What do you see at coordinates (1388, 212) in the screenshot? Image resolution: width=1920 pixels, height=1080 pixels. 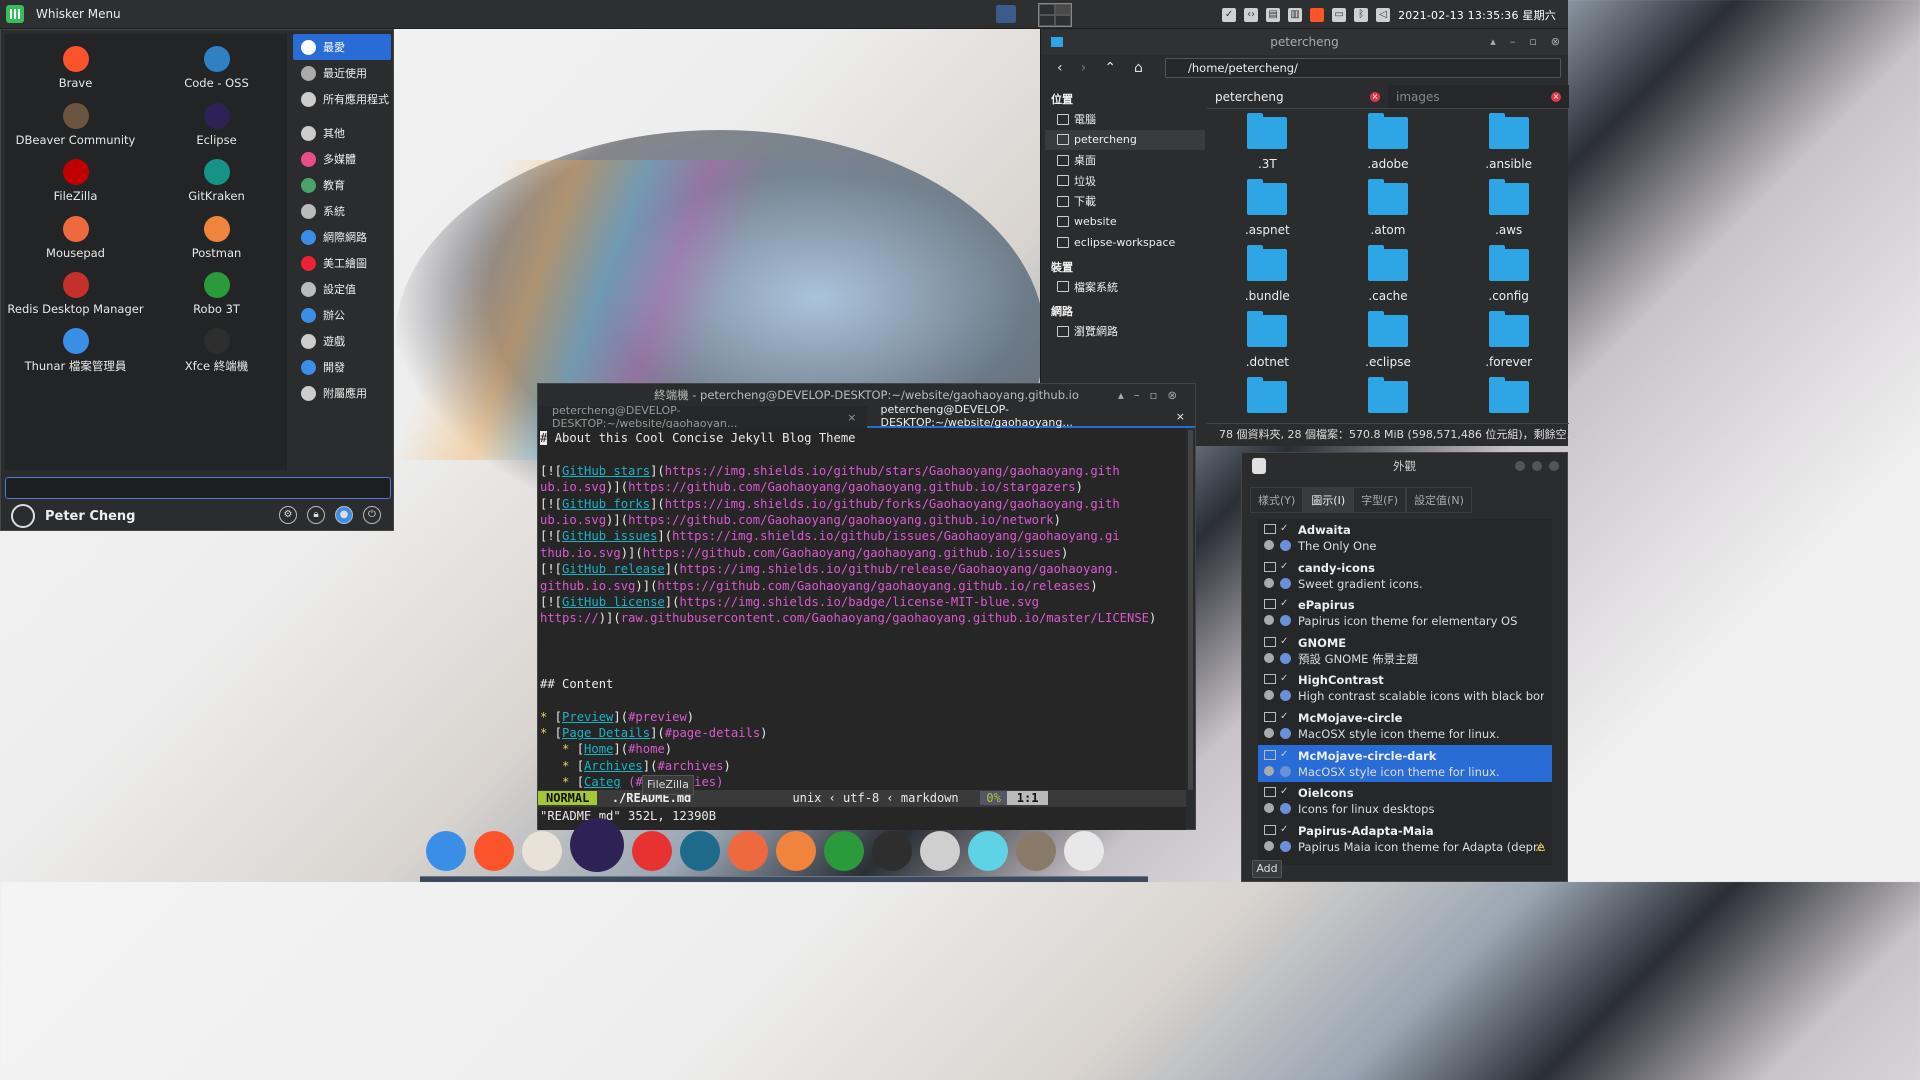 I see `folder-item: .atom` at bounding box center [1388, 212].